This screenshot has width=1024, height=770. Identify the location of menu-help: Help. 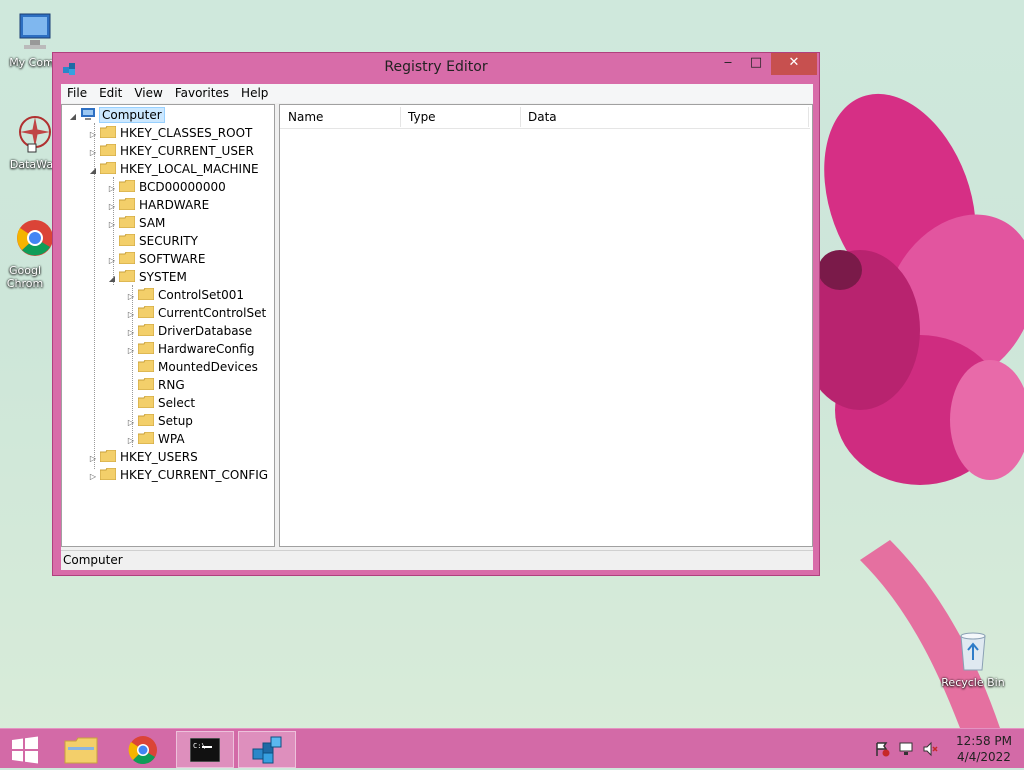
(254, 92).